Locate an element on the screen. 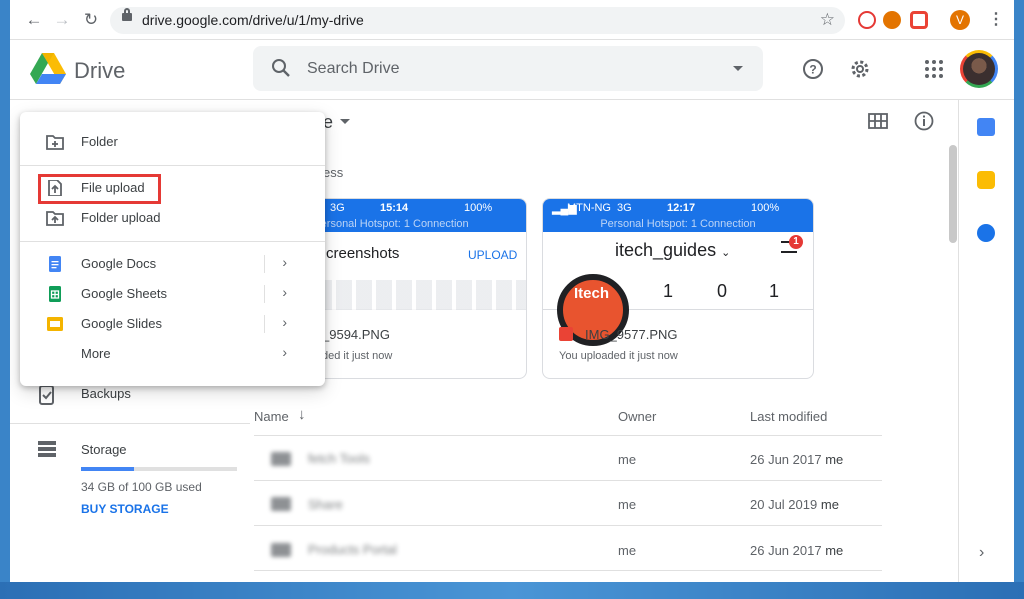  desktop-background is located at coordinates (512, 590).